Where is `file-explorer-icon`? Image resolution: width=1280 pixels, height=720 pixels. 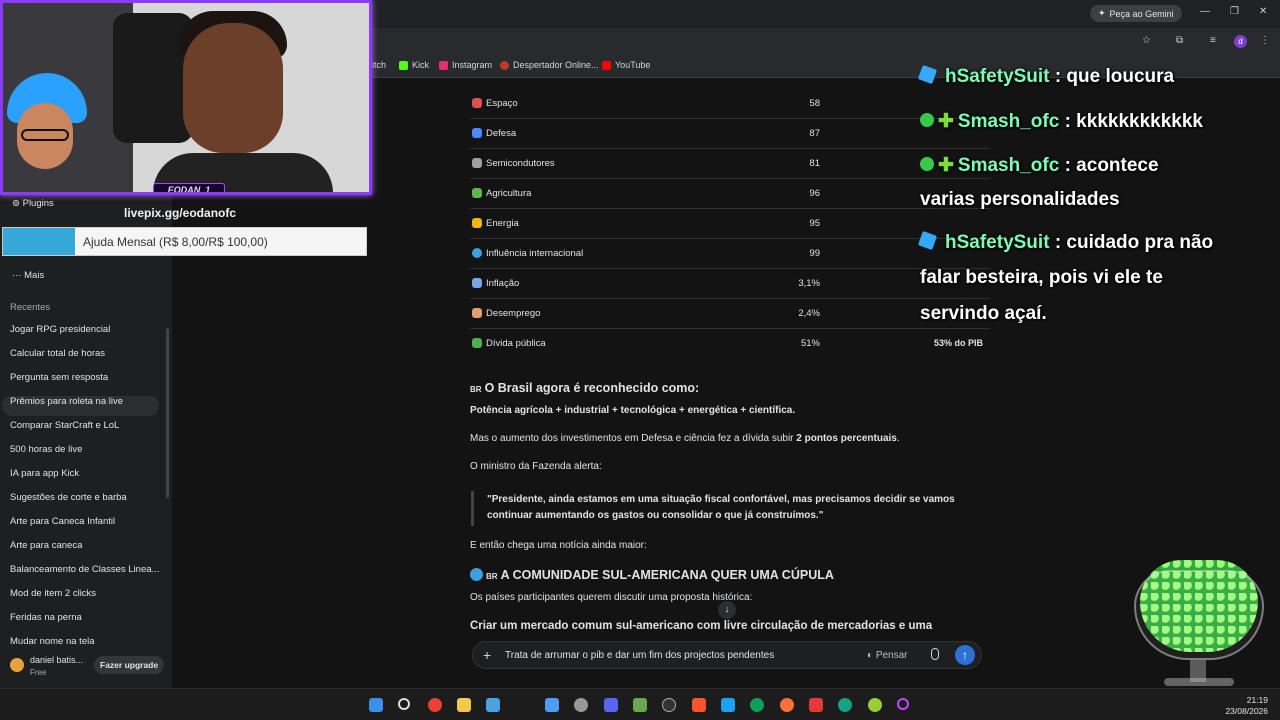 file-explorer-icon is located at coordinates (464, 705).